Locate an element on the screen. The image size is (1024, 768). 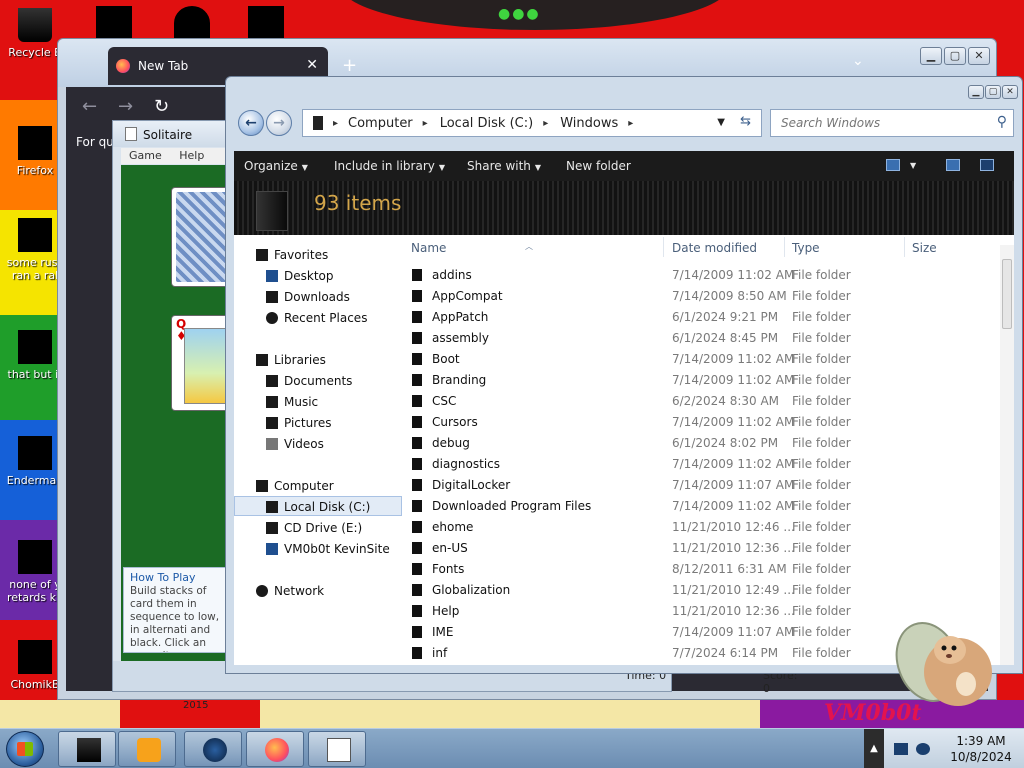
star-icon is located at coordinates (262, 255).